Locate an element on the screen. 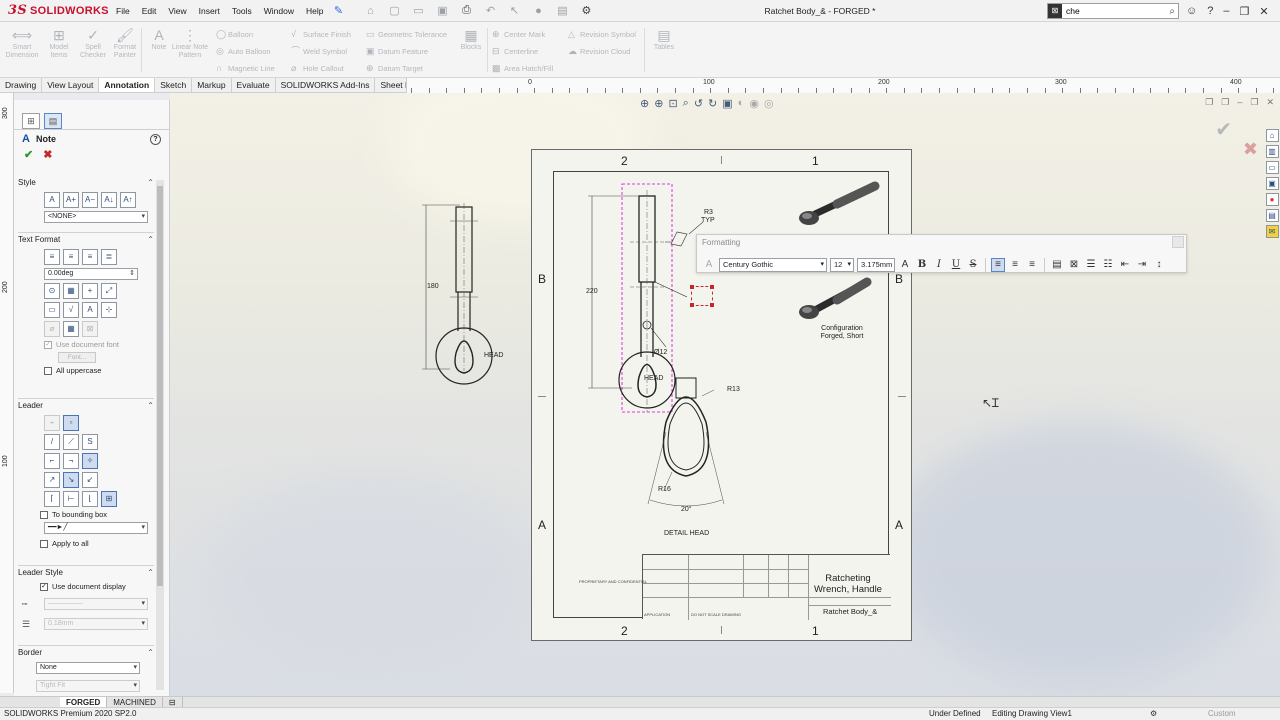 The height and width of the screenshot is (720, 1280). leader-nearest-icon: ✧ is located at coordinates (90, 461).